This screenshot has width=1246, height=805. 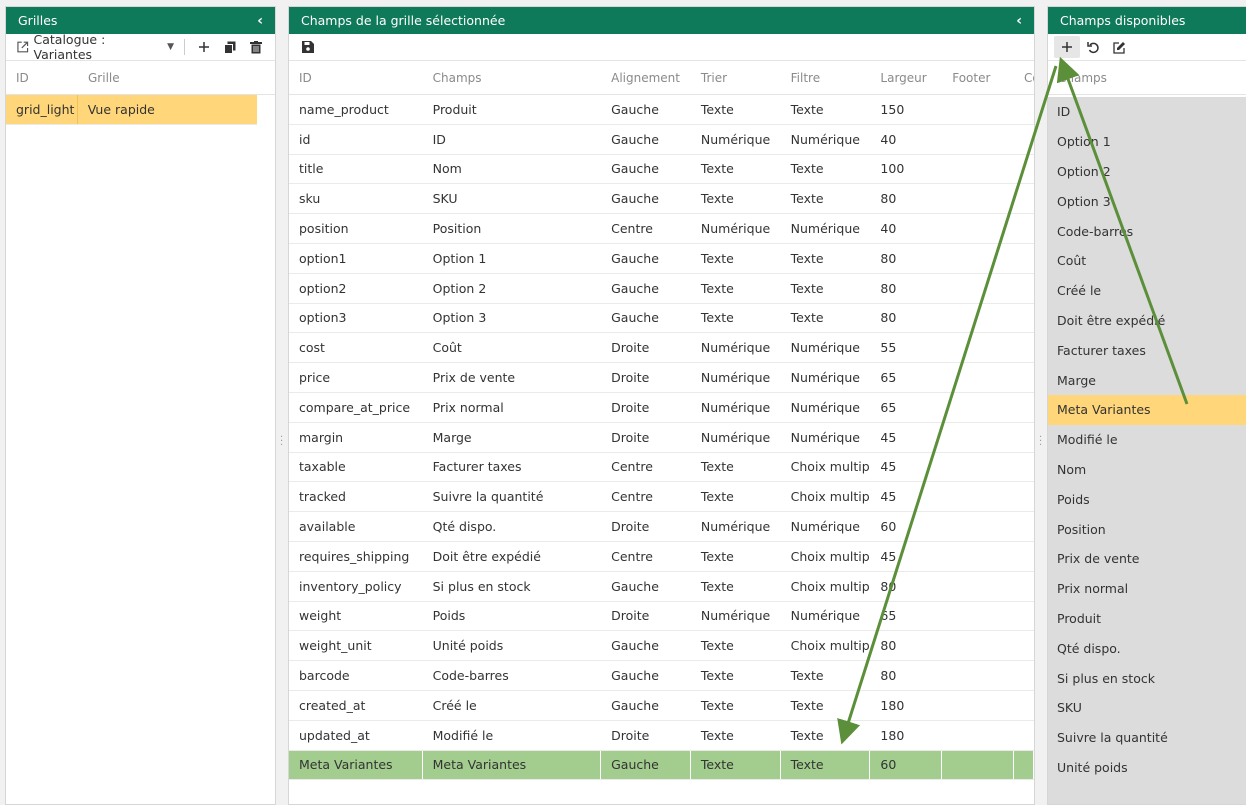 I want to click on field-cell-id: margin, so click(x=321, y=437).